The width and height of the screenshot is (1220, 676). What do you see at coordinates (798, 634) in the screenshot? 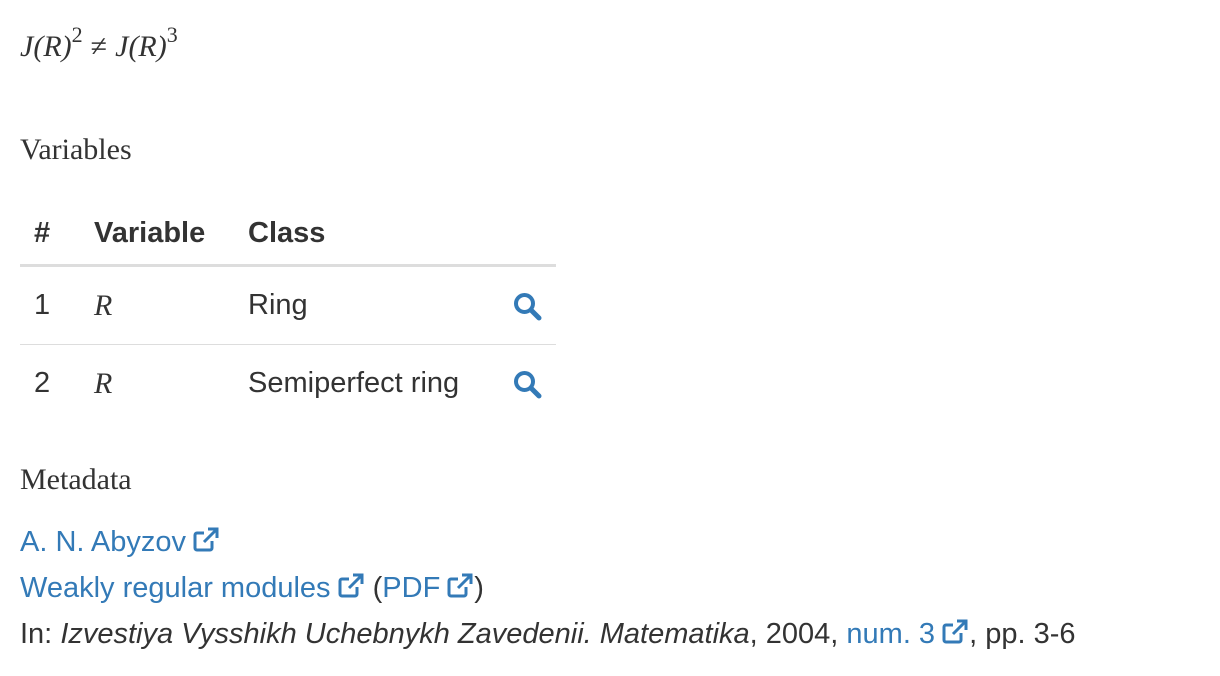
I see `citation-year: , 2004,` at bounding box center [798, 634].